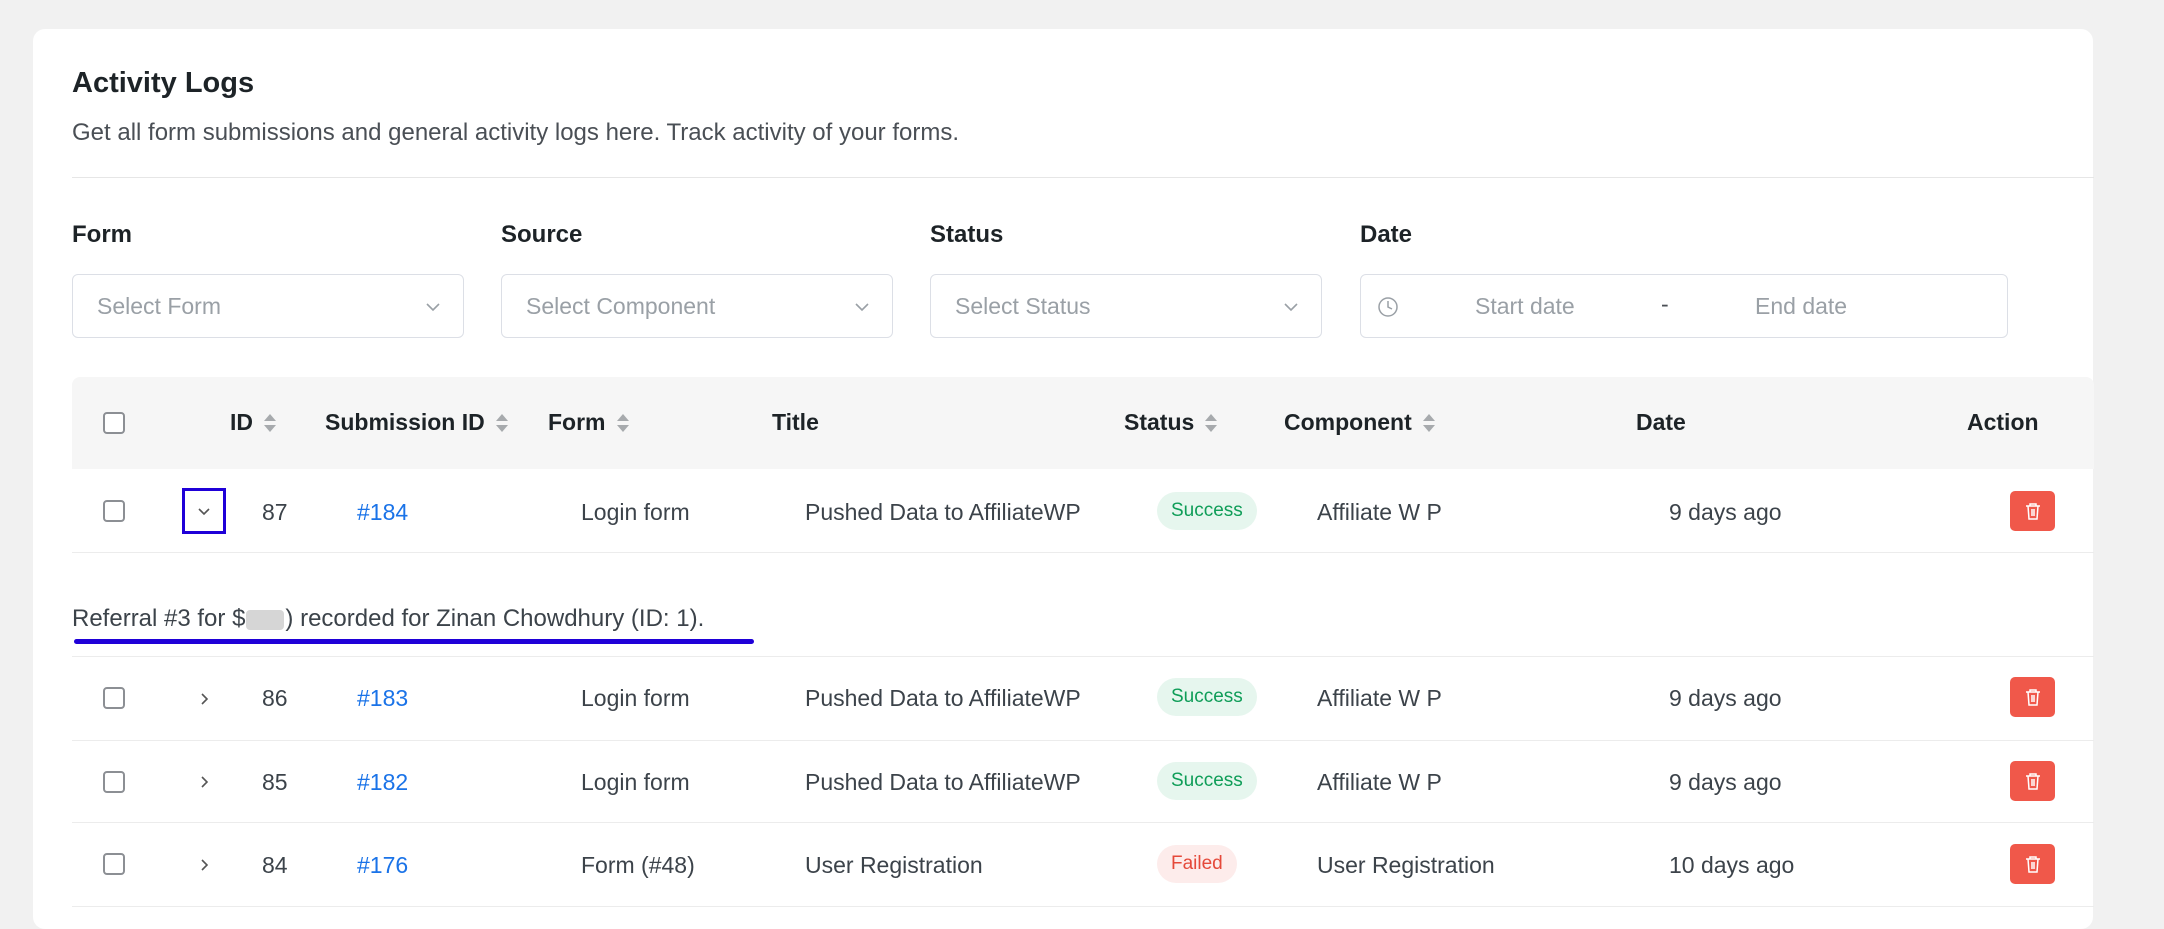 The height and width of the screenshot is (929, 2164). I want to click on column-title: Title, so click(795, 422).